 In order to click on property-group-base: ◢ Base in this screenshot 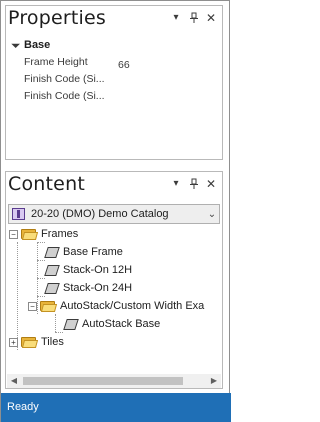, I will do `click(31, 45)`.